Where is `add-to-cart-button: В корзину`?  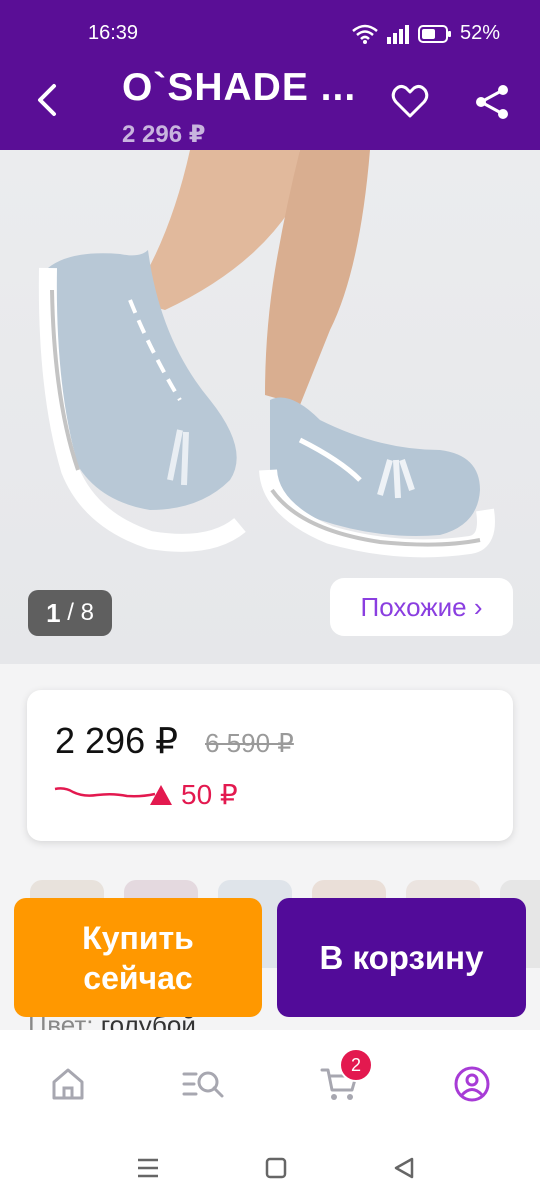 add-to-cart-button: В корзину is located at coordinates (401, 957).